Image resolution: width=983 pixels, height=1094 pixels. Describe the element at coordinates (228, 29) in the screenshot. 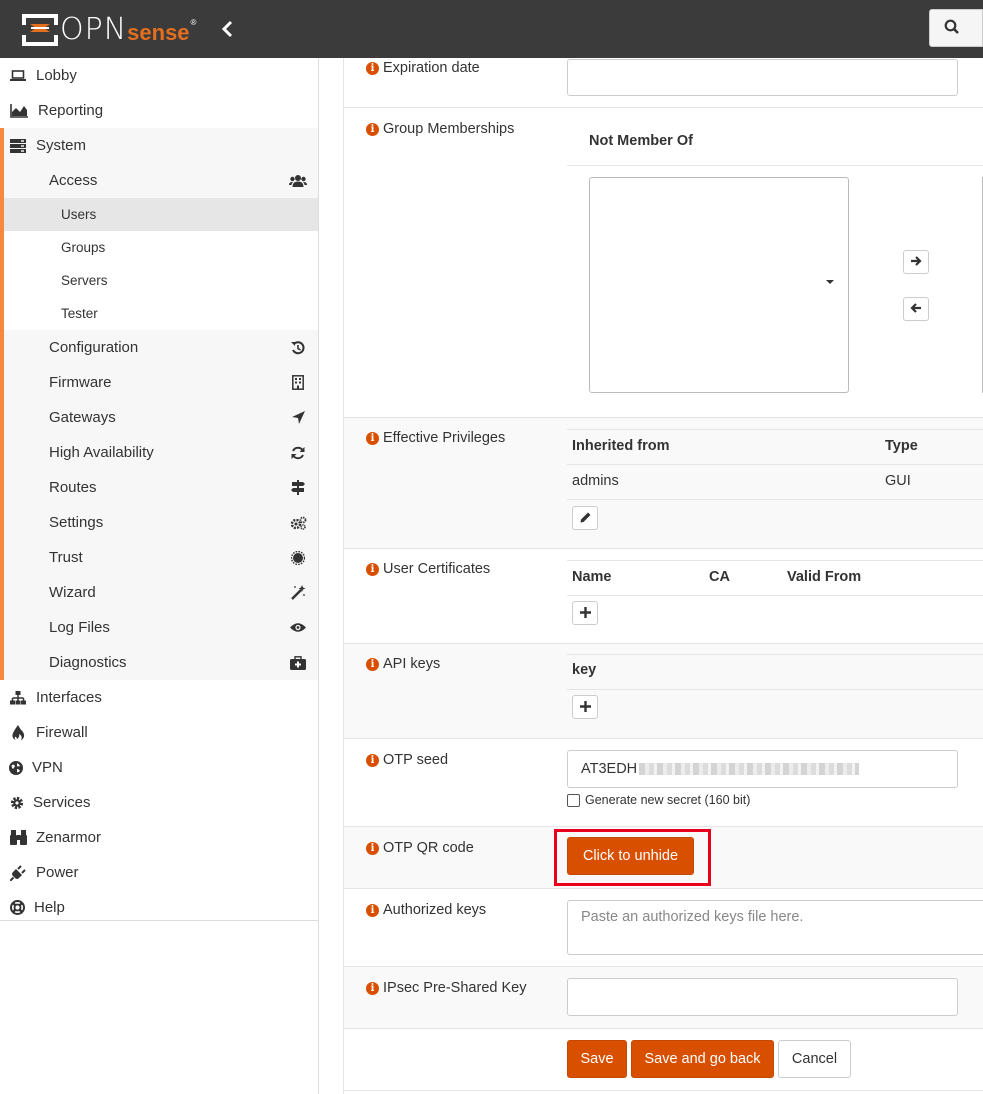

I see `chevron-left-icon` at that location.